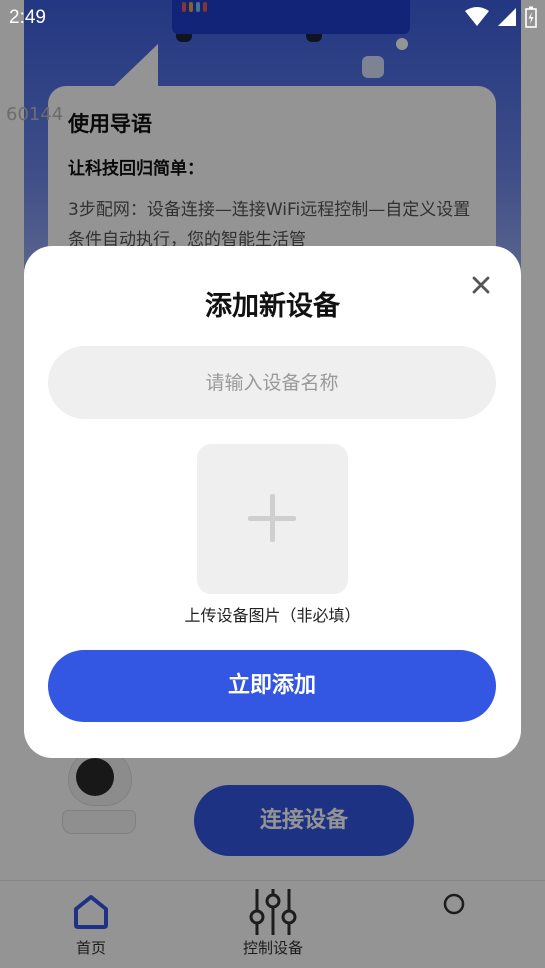  Describe the element at coordinates (272, 382) in the screenshot. I see `device-name-input` at that location.